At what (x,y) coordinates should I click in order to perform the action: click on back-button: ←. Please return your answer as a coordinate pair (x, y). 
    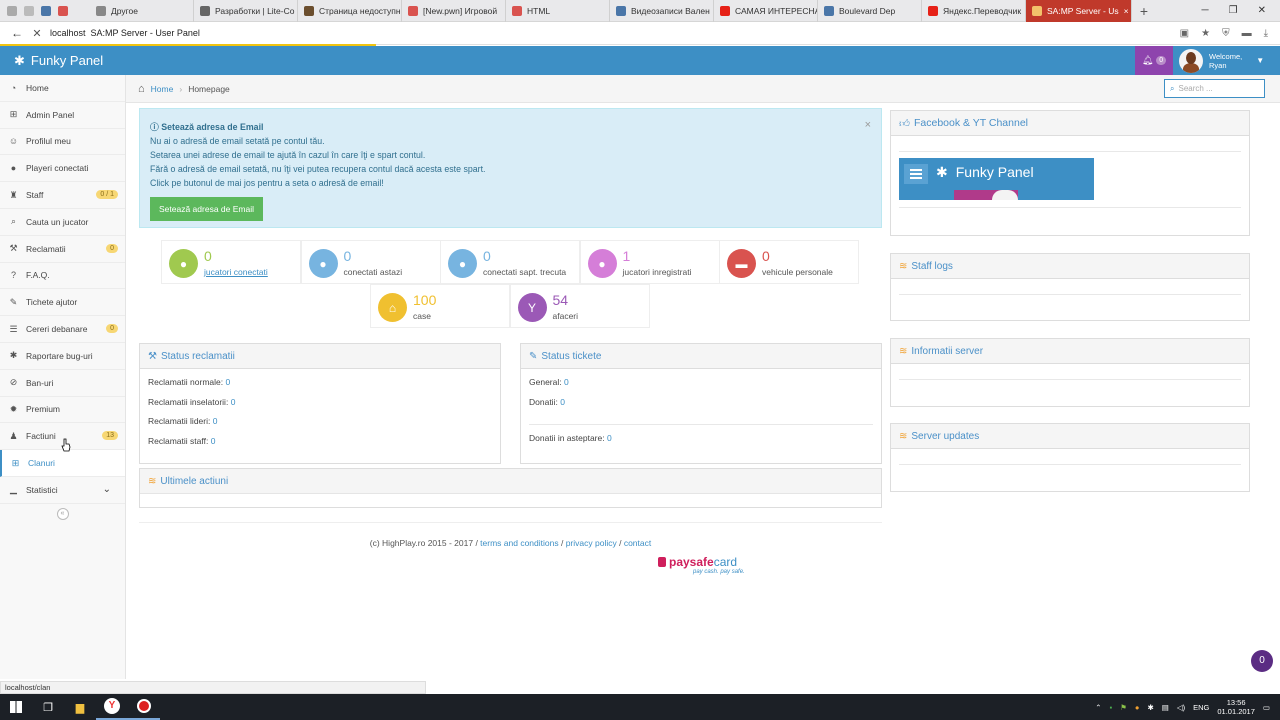
    Looking at the image, I should click on (17, 33).